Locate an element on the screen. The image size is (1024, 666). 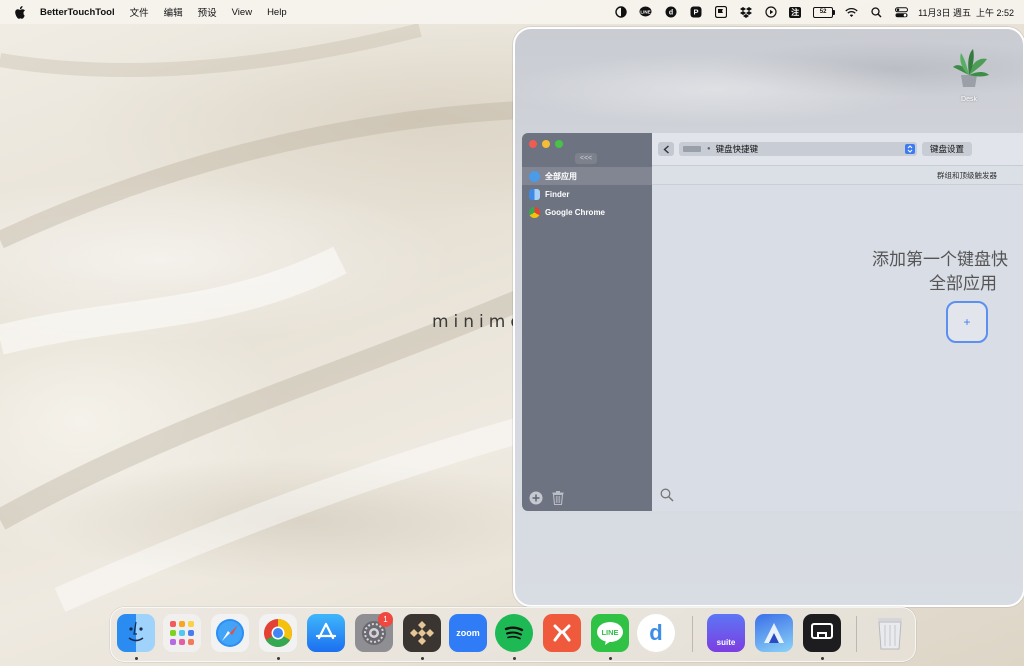
app-row-label: Finder is located at coordinates (557, 194).